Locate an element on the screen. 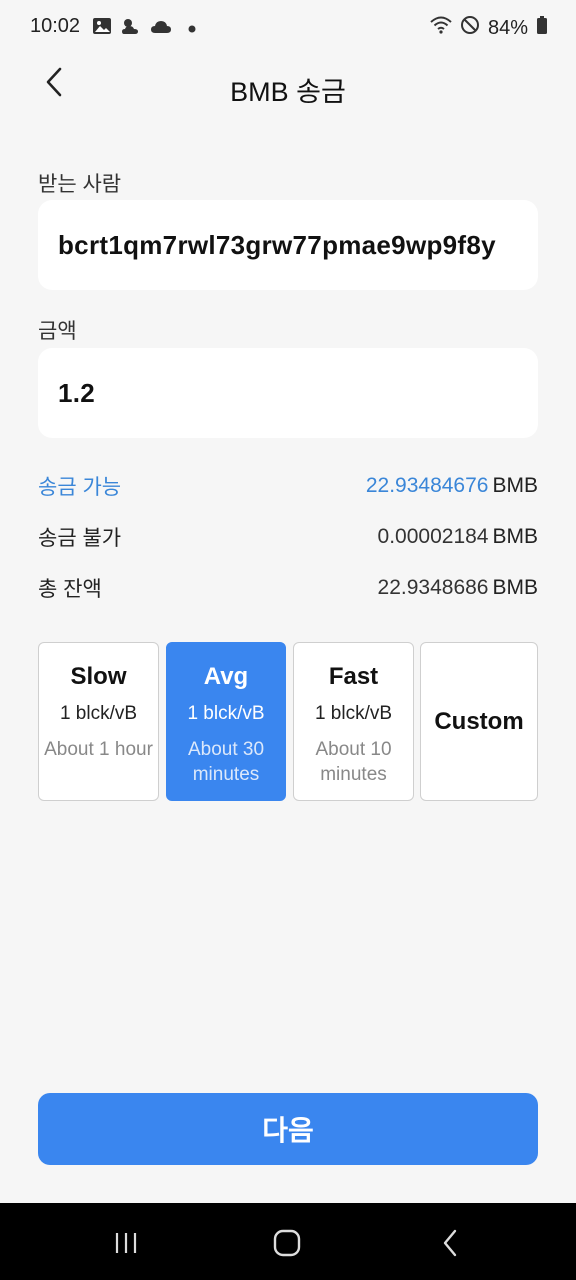 The image size is (576, 1280). sendable-amount-group: 22.93484676 BMB is located at coordinates (452, 486).